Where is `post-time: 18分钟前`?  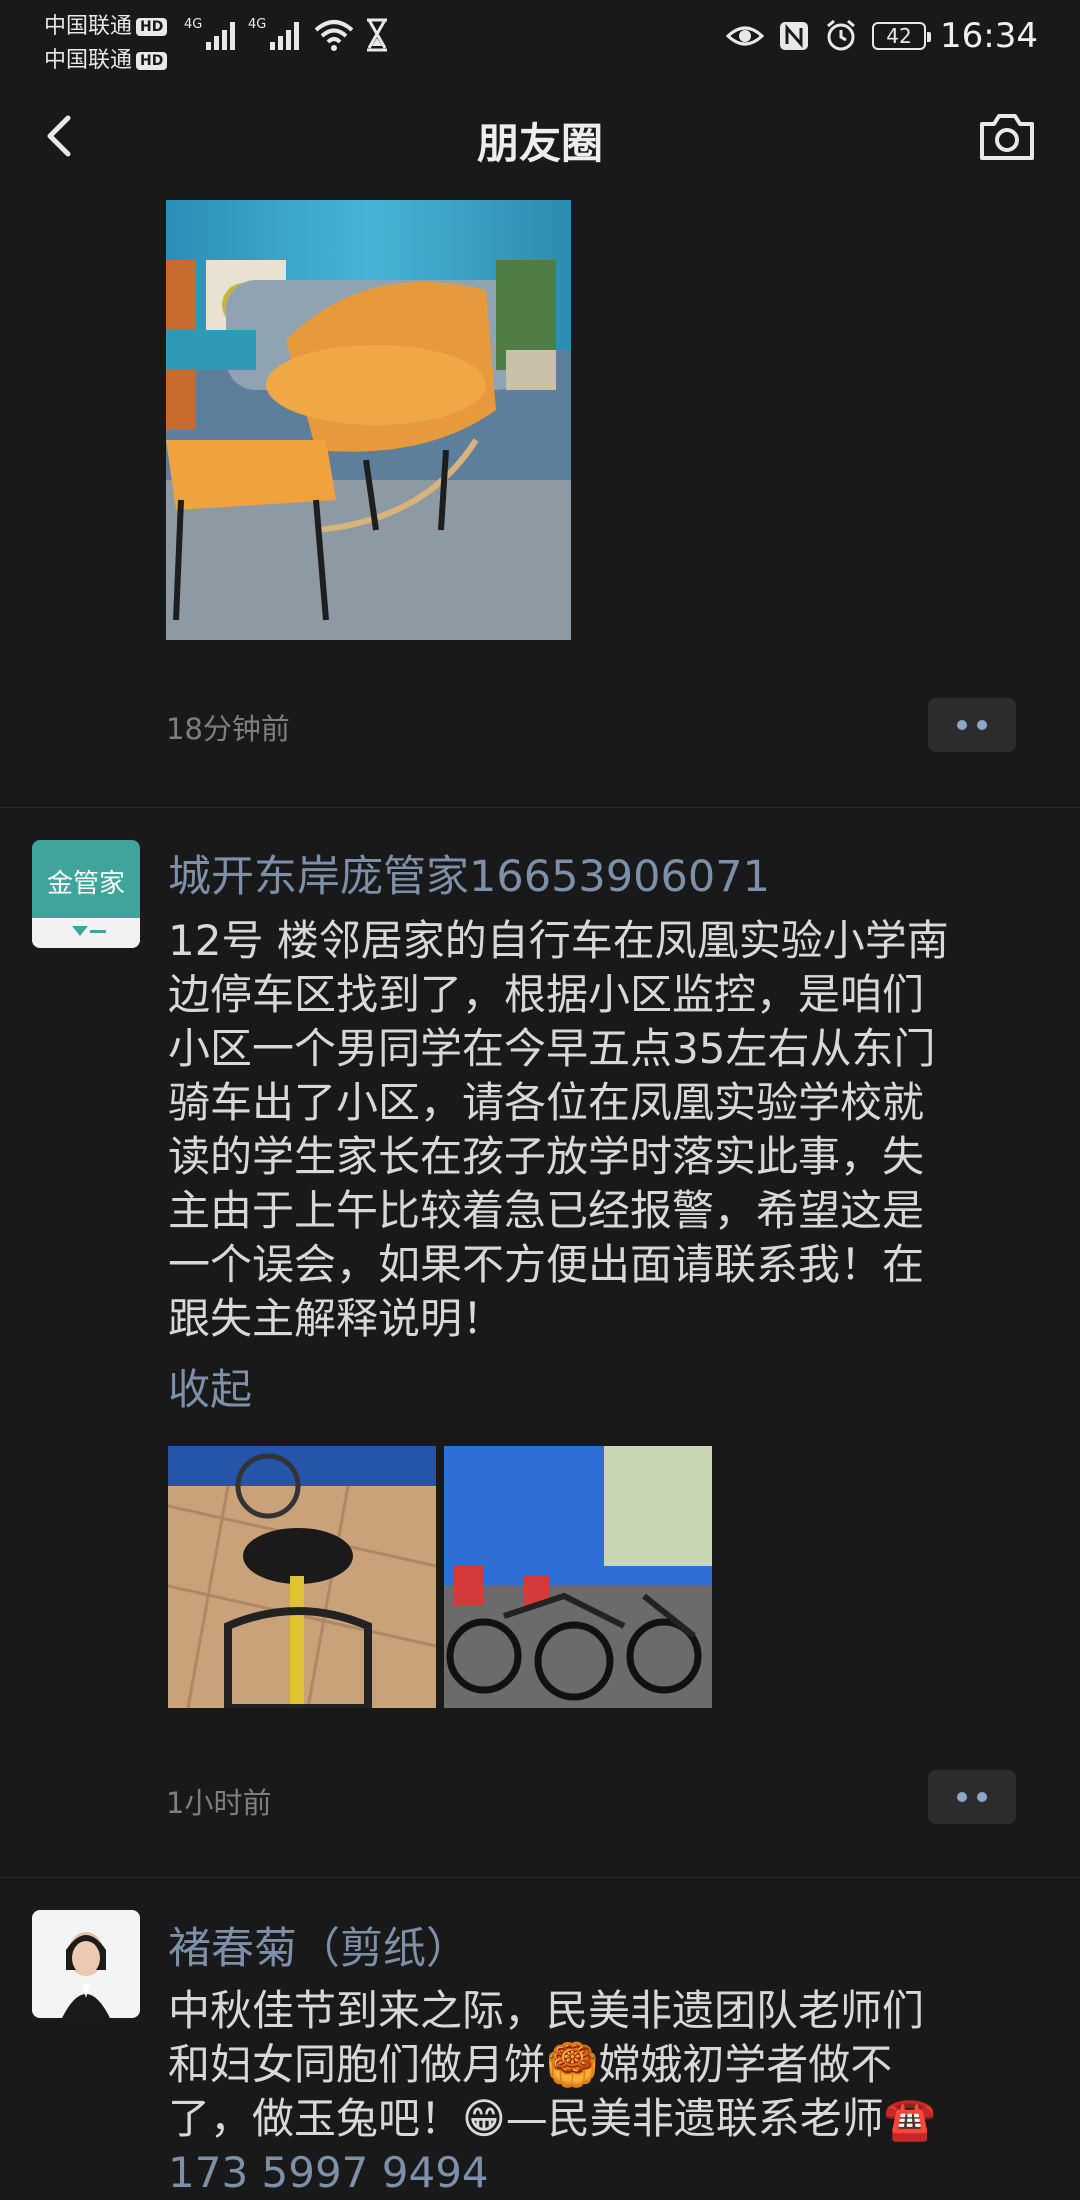 post-time: 18分钟前 is located at coordinates (228, 729).